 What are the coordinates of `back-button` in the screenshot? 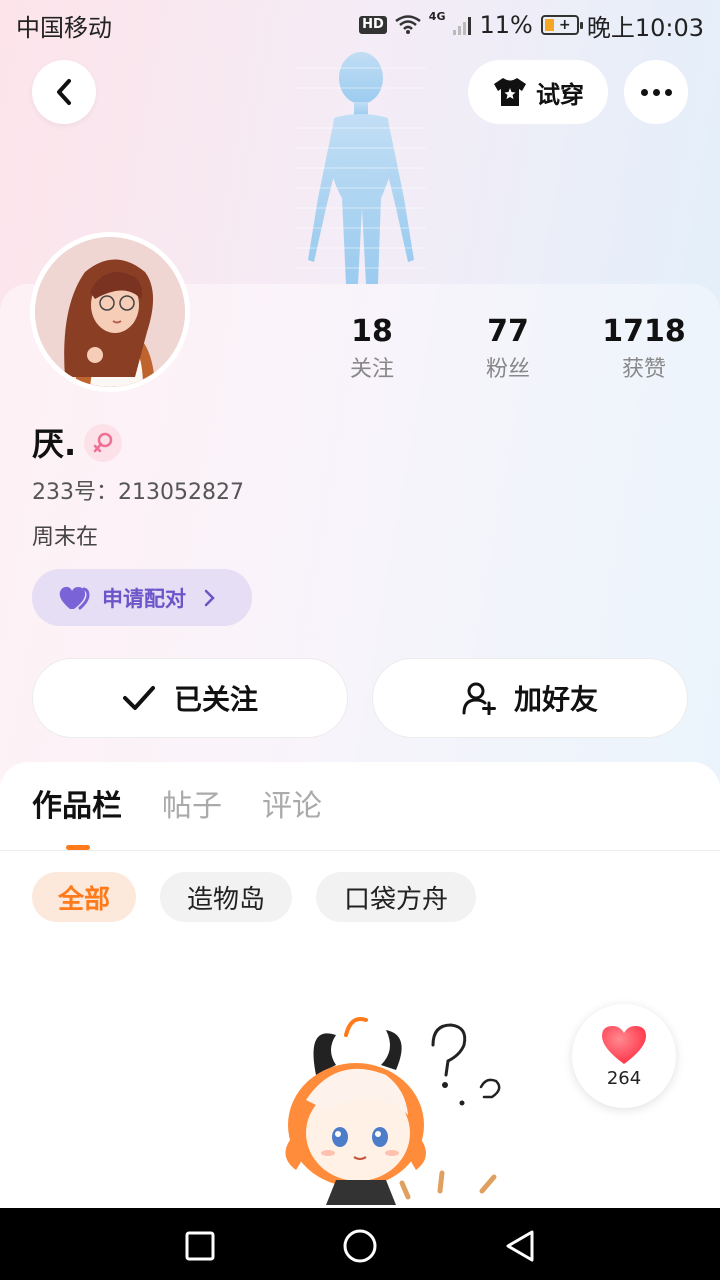 It's located at (64, 92).